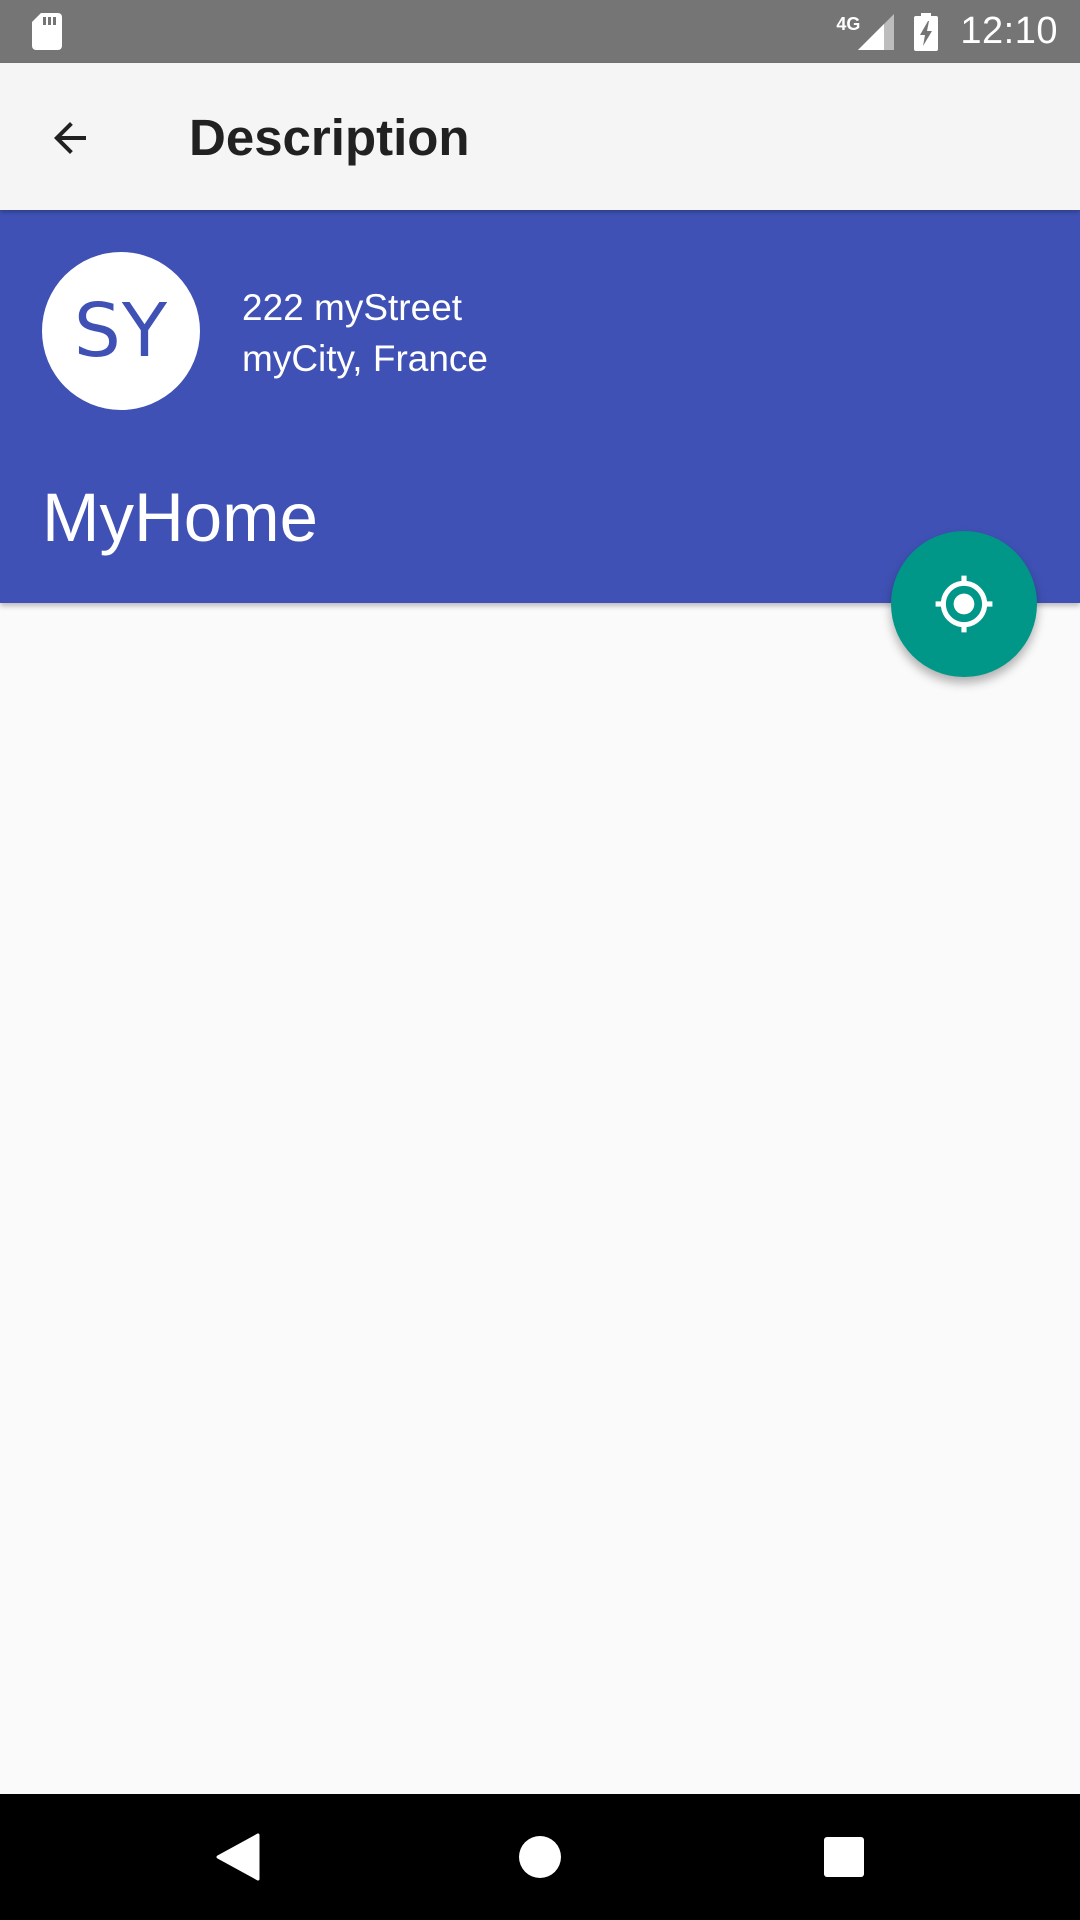 The image size is (1080, 1920). I want to click on nav-recents-icon, so click(844, 1857).